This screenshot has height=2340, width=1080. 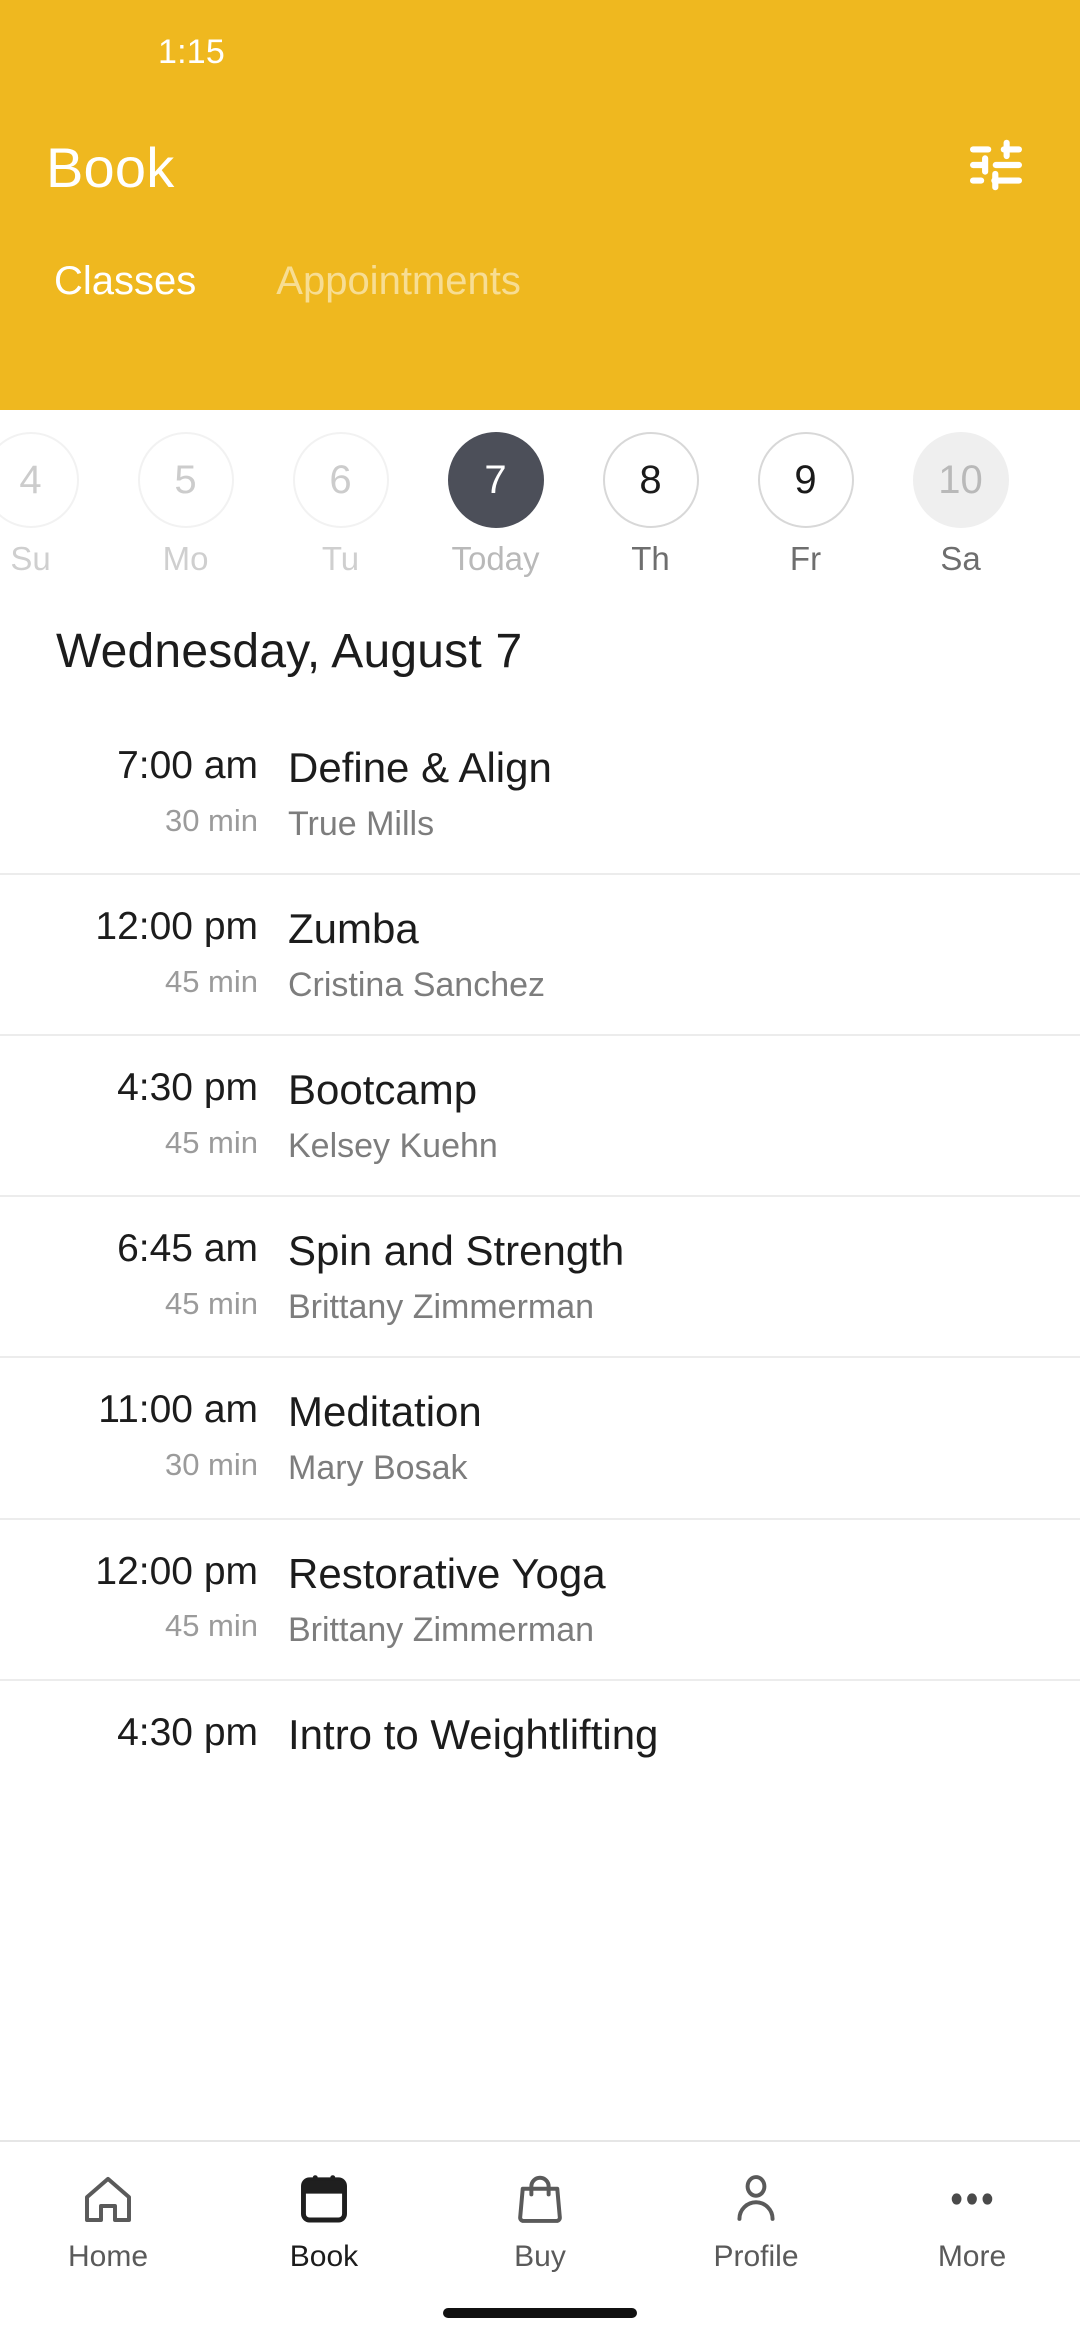 What do you see at coordinates (187, 1249) in the screenshot?
I see `class-start-time: 6:45 am` at bounding box center [187, 1249].